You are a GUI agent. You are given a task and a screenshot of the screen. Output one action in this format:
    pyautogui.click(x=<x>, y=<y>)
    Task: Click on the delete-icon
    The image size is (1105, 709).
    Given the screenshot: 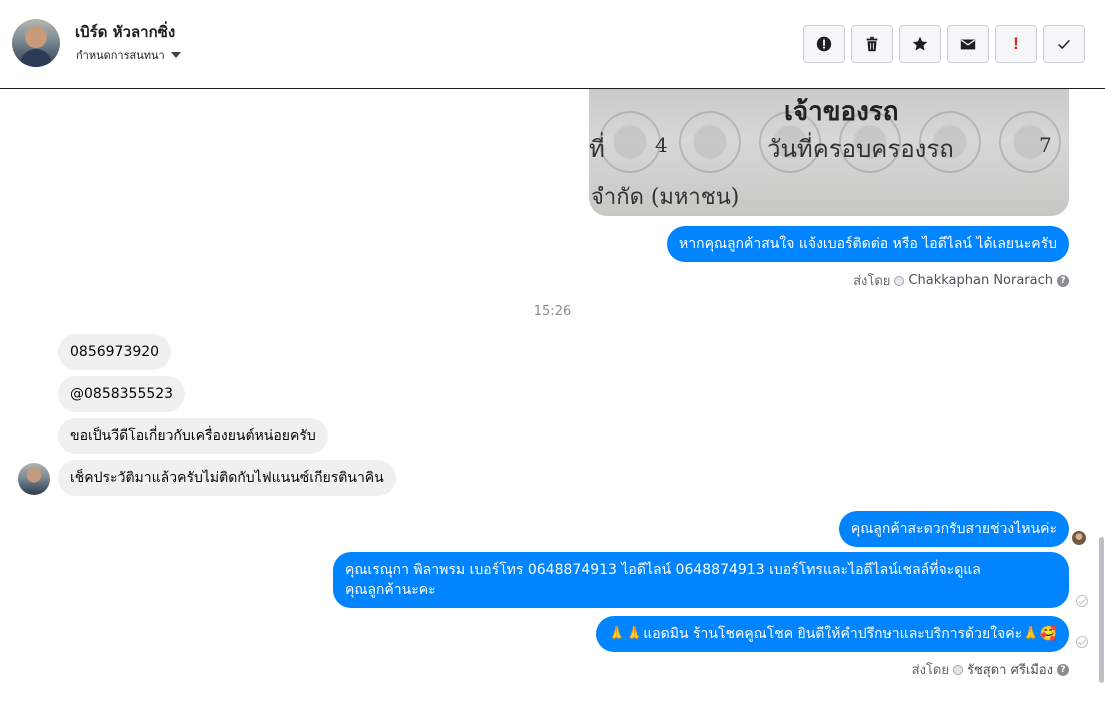 What is the action you would take?
    pyautogui.click(x=872, y=44)
    